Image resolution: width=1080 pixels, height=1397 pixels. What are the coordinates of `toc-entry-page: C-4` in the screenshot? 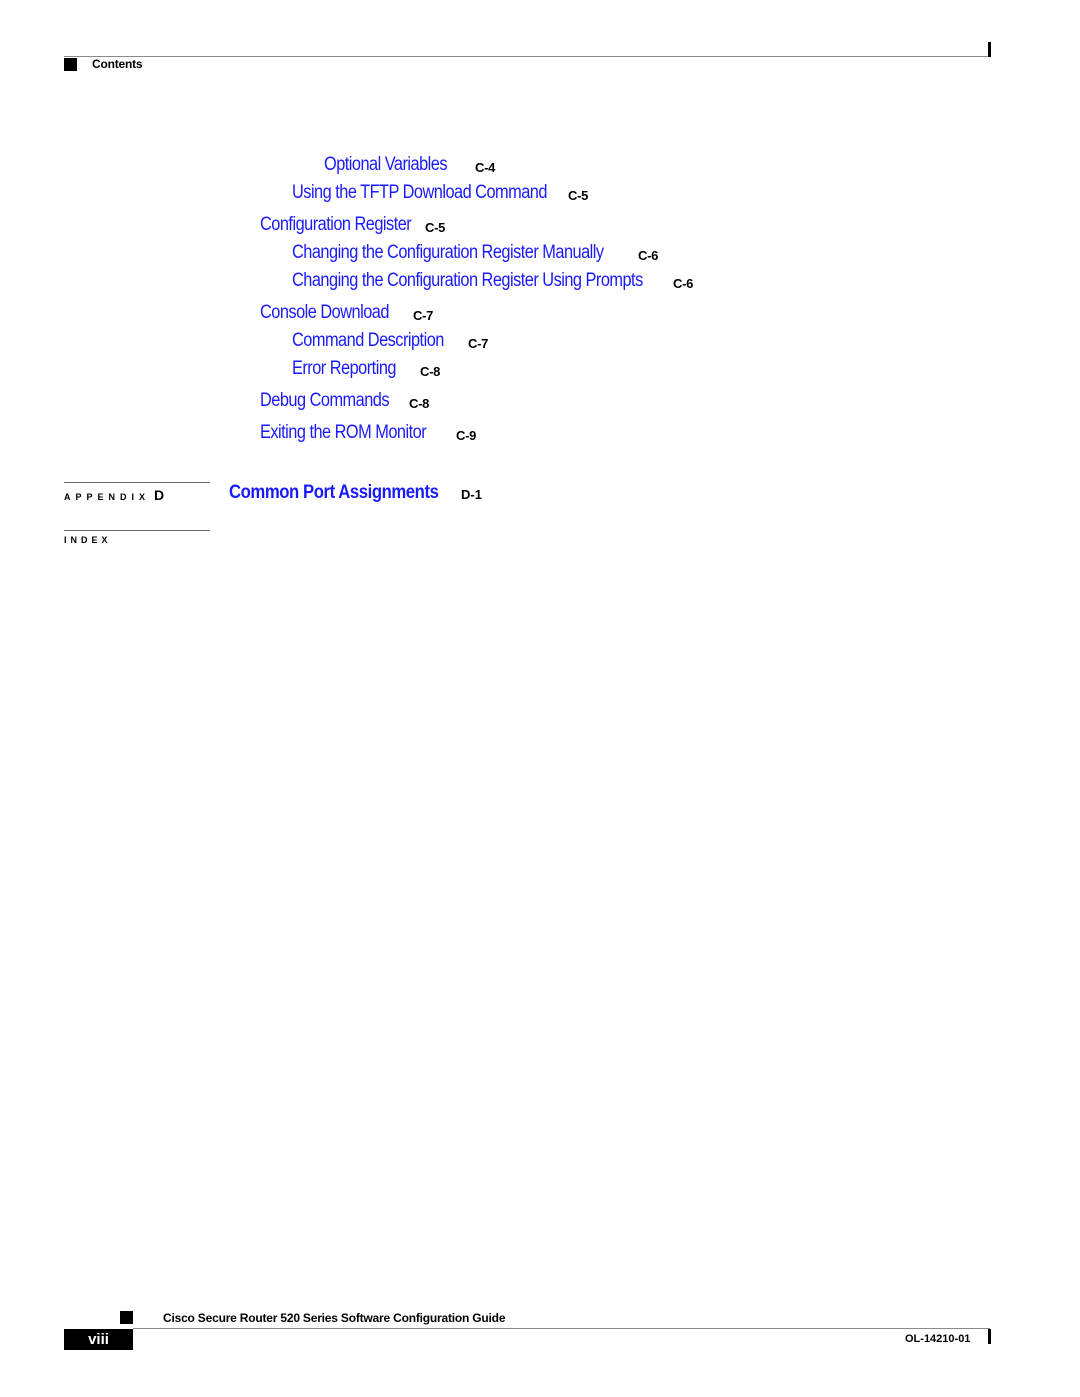 It's located at (485, 167).